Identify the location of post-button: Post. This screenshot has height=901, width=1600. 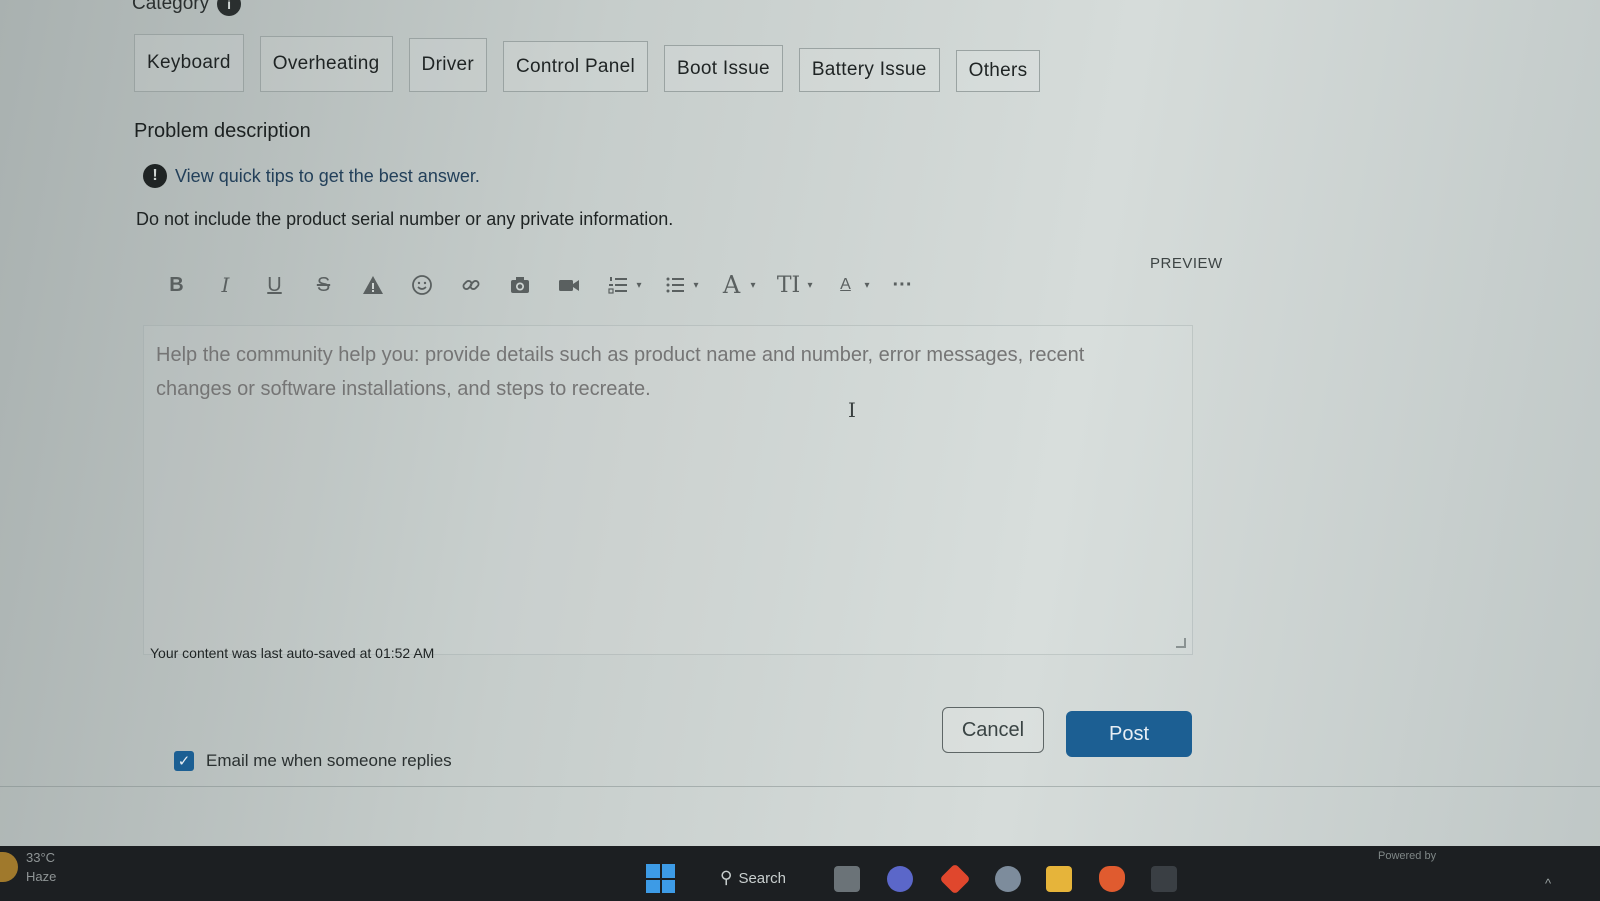
(1129, 734).